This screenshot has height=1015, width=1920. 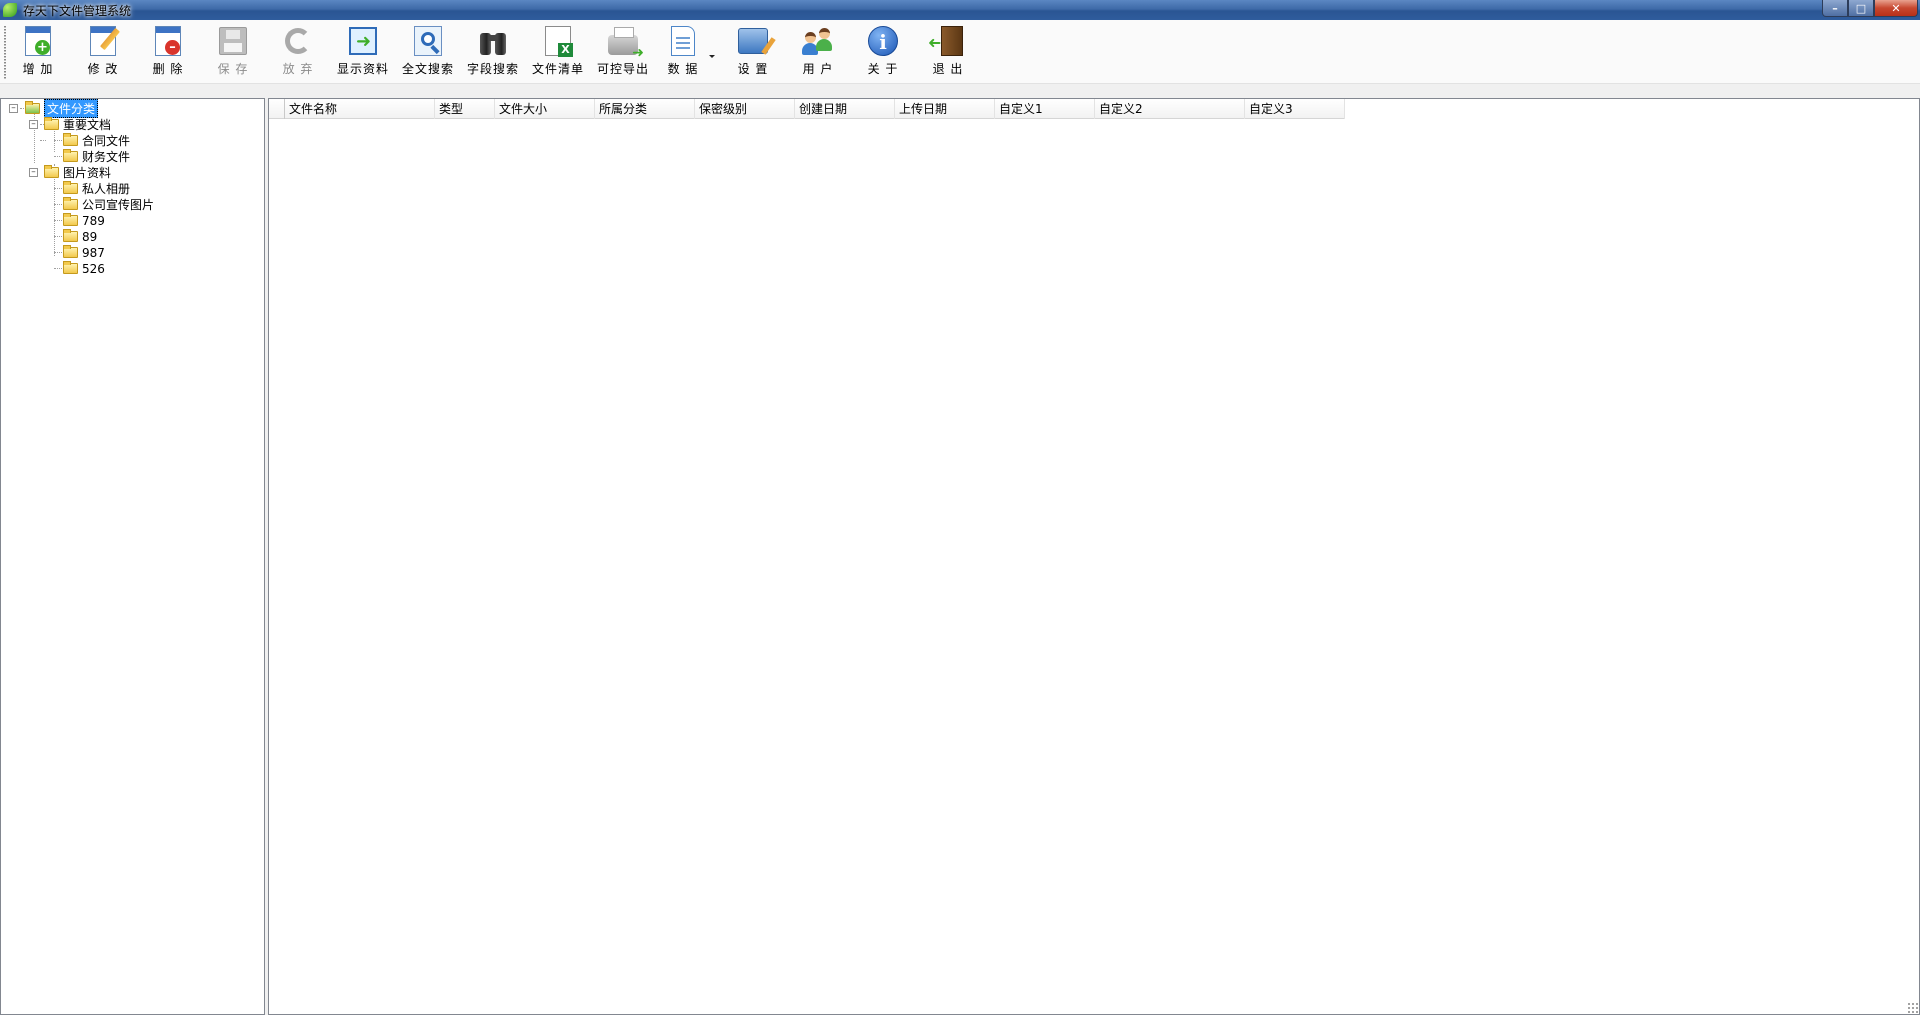 I want to click on data-dropdown-arrow-icon, so click(x=712, y=56).